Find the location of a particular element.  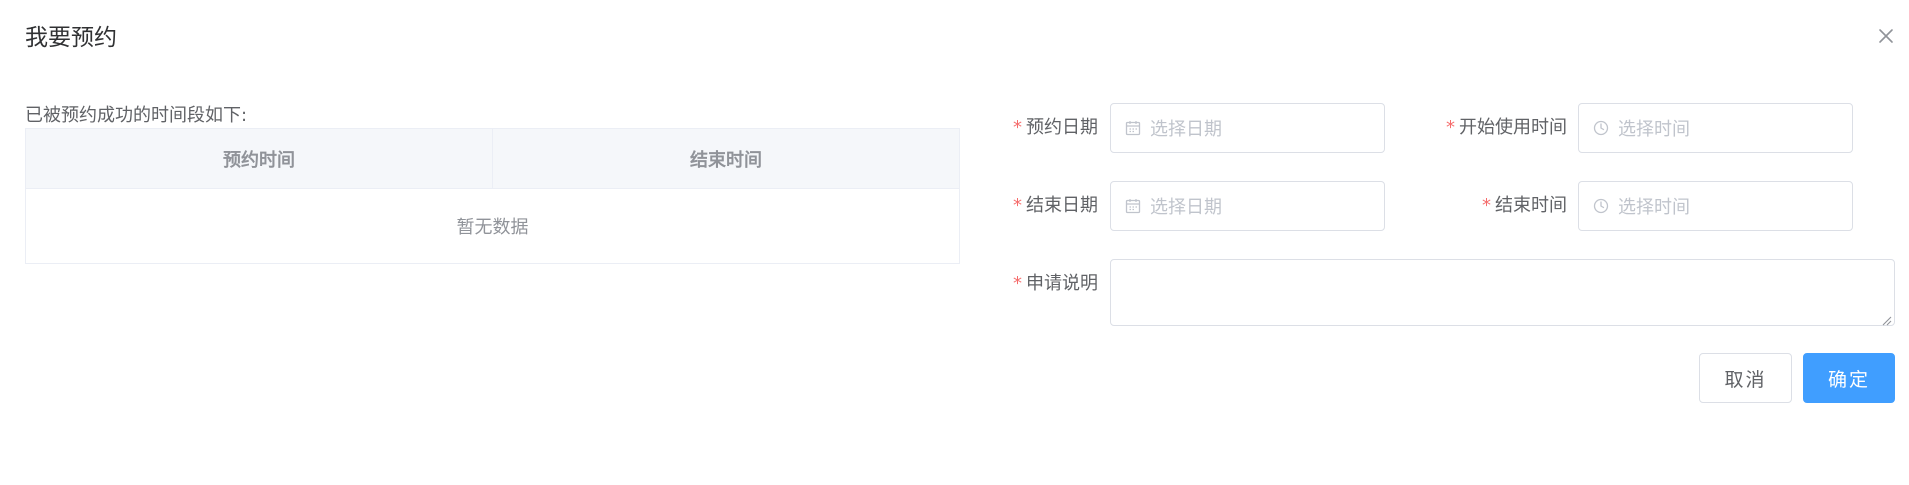

start-date-placeholder: 选择日期 is located at coordinates (1186, 129).